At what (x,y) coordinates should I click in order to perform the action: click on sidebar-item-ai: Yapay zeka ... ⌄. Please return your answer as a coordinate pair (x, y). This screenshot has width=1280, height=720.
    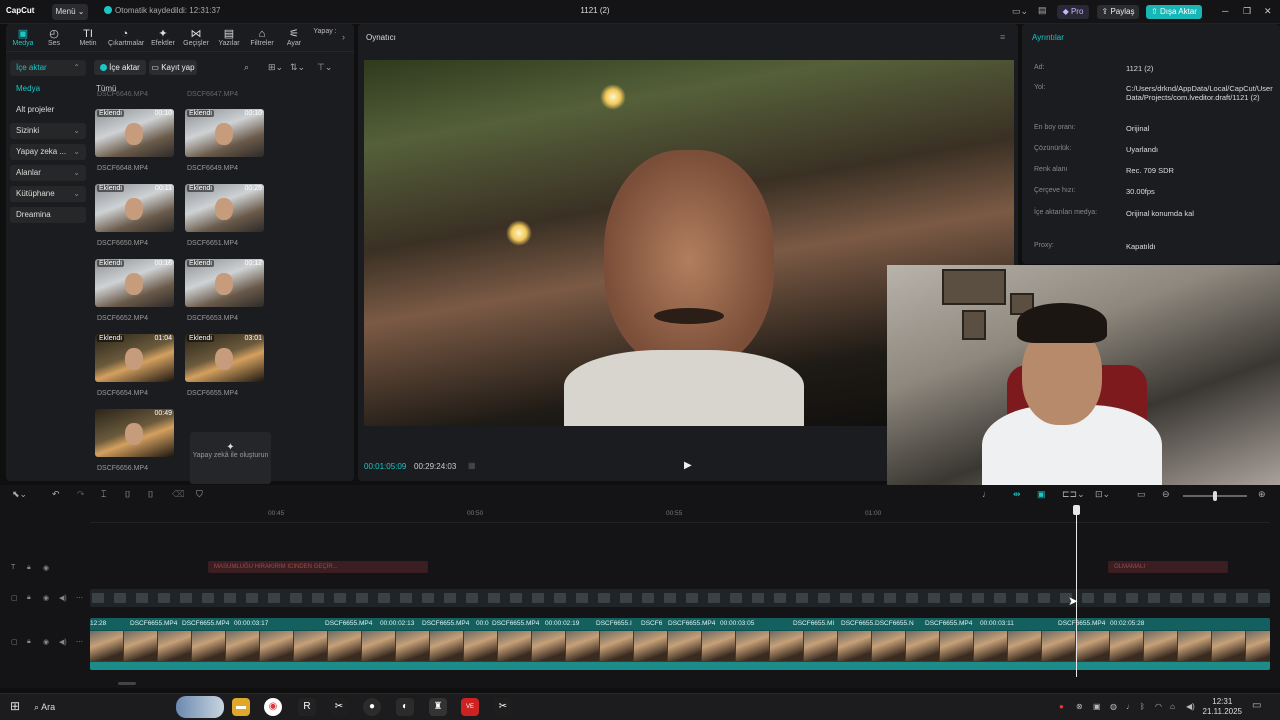
    Looking at the image, I should click on (48, 152).